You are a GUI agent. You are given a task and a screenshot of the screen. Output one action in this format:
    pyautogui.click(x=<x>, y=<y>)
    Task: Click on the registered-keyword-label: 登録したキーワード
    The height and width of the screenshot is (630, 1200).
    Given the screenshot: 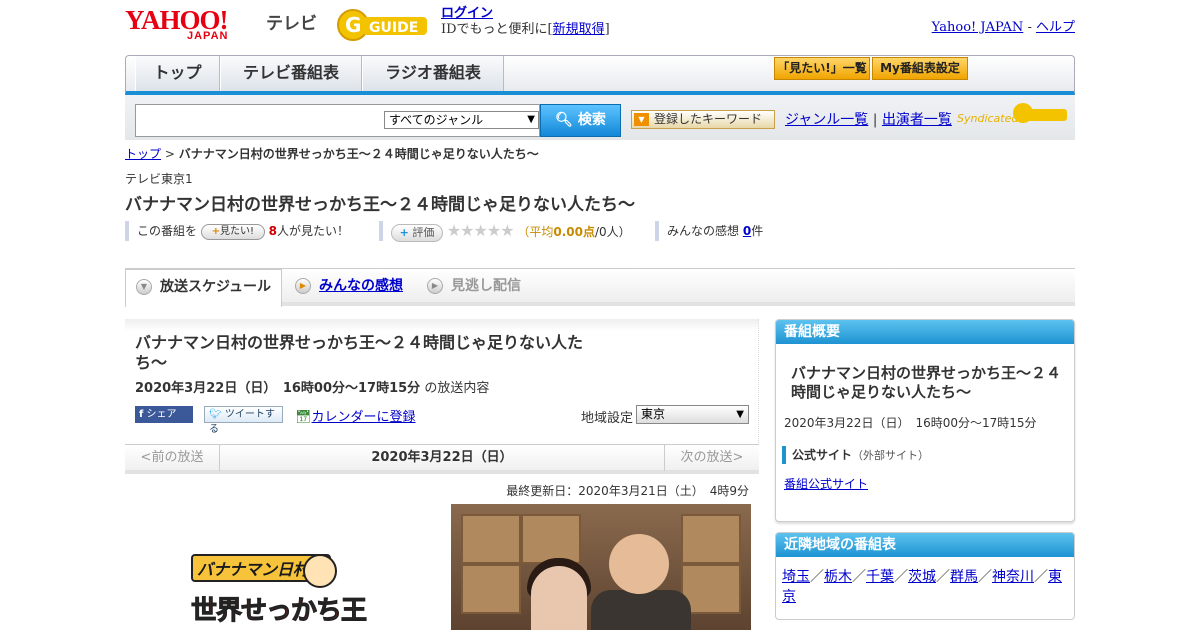 What is the action you would take?
    pyautogui.click(x=708, y=119)
    